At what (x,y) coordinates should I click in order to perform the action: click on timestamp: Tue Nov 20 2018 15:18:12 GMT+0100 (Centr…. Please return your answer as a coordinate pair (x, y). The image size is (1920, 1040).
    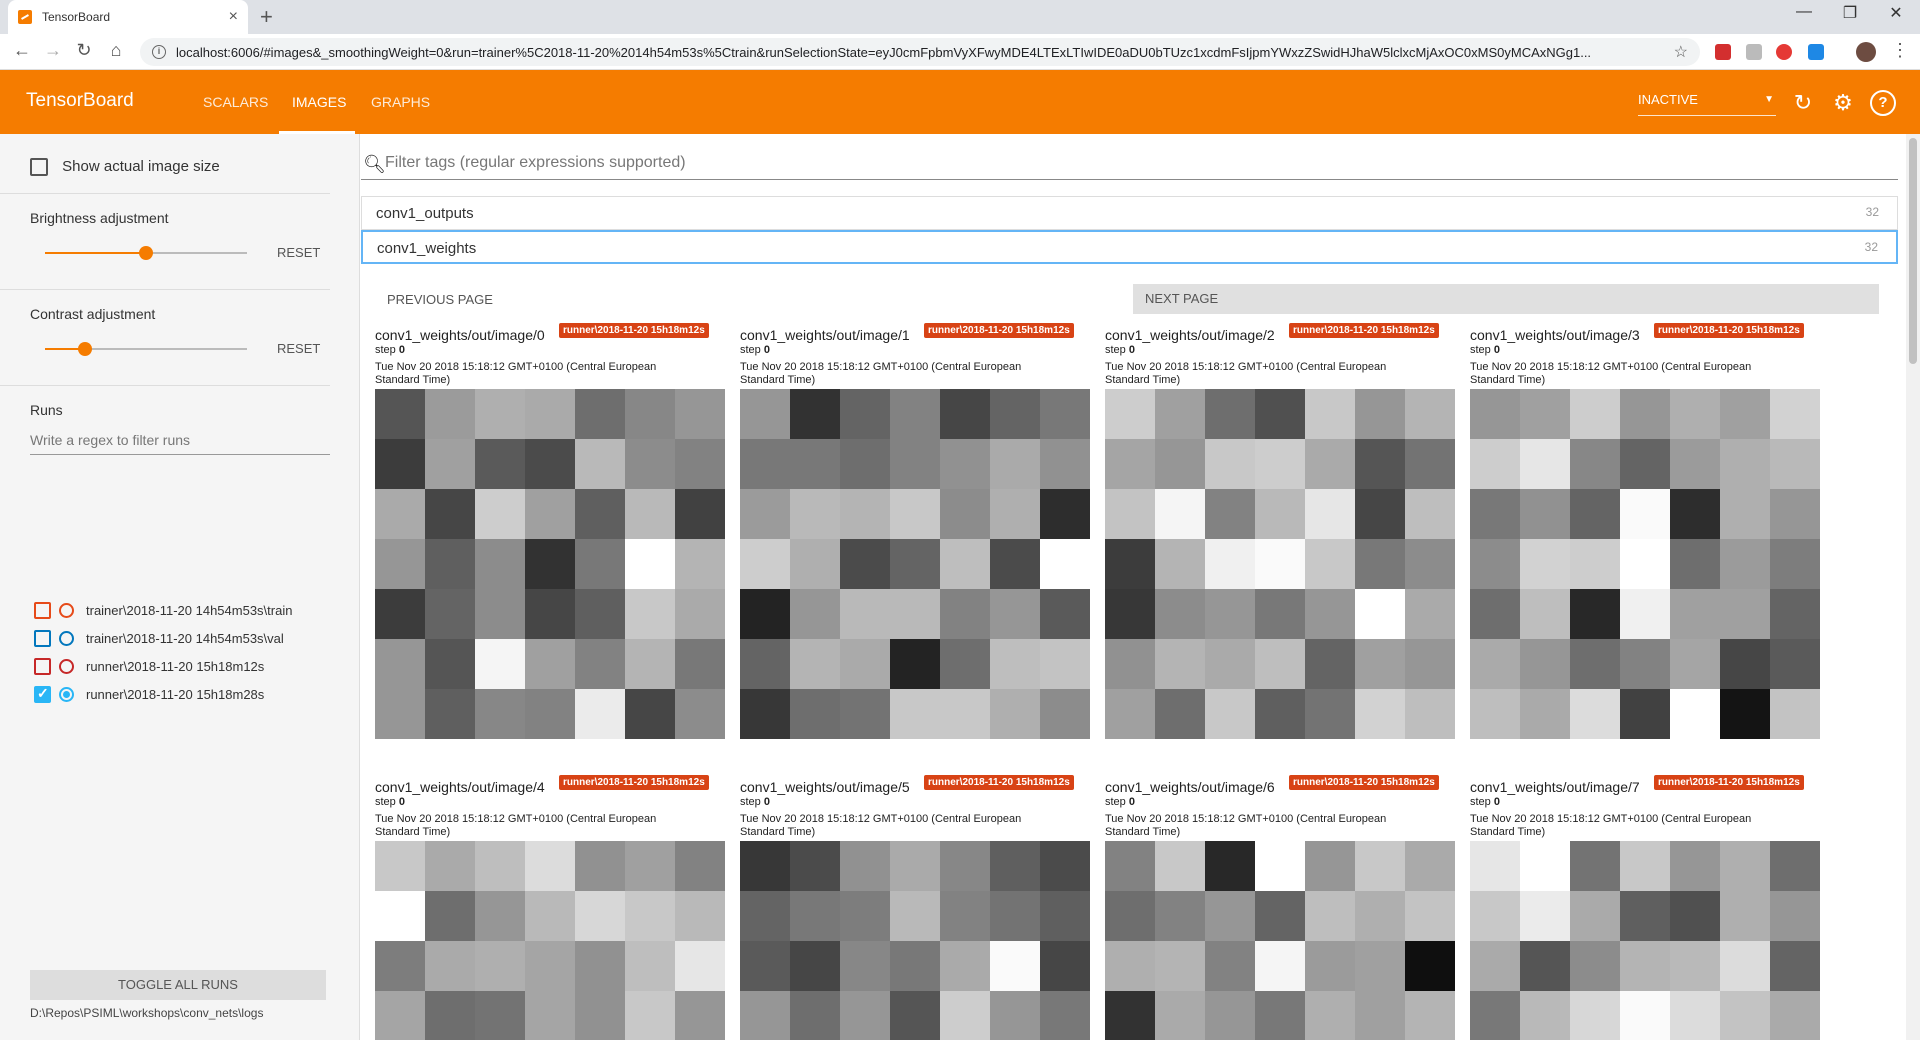
    Looking at the image, I should click on (1246, 825).